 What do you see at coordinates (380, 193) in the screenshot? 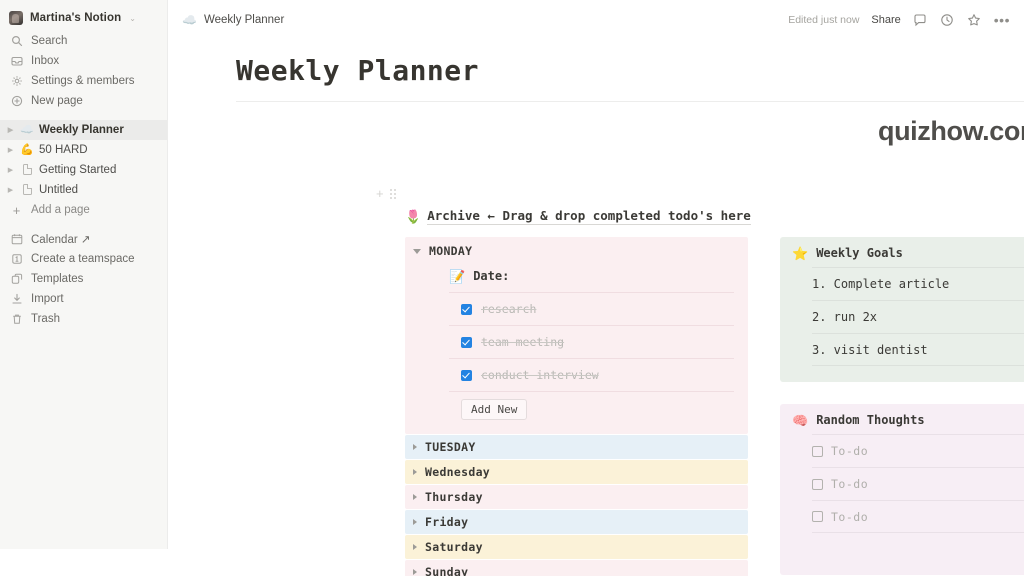
I see `add-block-icon: +` at bounding box center [380, 193].